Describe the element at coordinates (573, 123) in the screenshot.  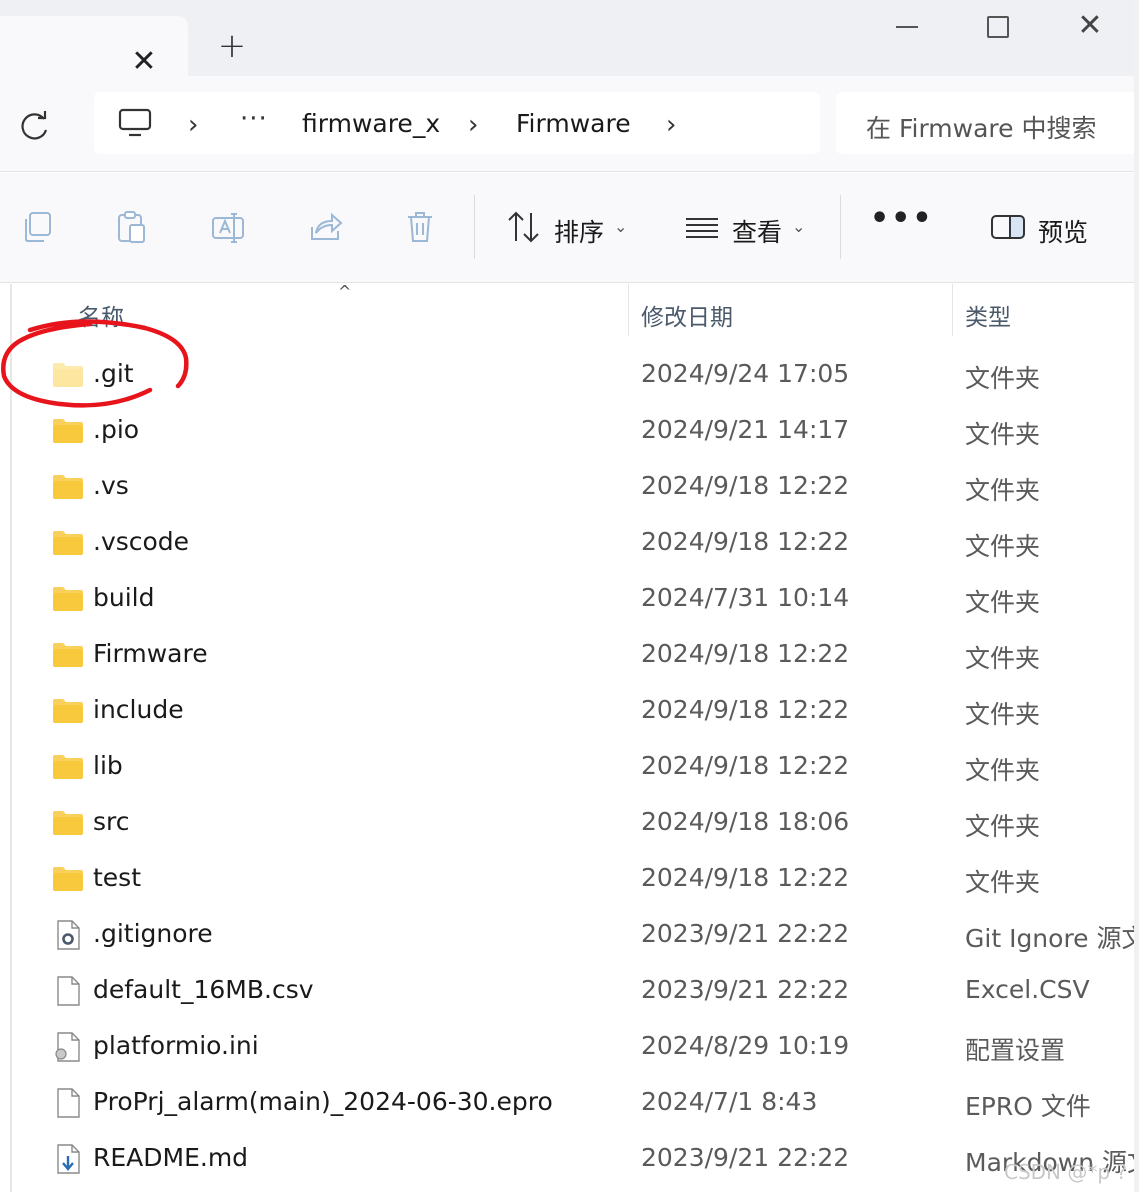
I see `breadcrumb-firmware: Firmware` at that location.